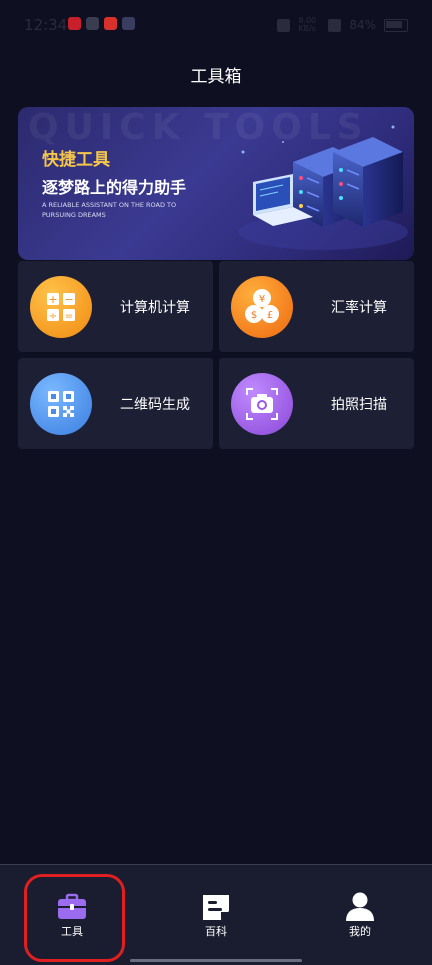 Image resolution: width=432 pixels, height=965 pixels. I want to click on tool-label: 计算机计算, so click(155, 308).